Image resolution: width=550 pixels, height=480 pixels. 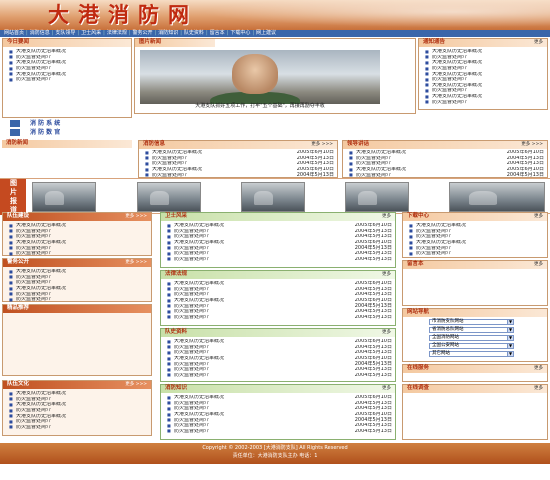 What do you see at coordinates (143, 33) in the screenshot?
I see `nav-item-police-public: 警务公开` at bounding box center [143, 33].